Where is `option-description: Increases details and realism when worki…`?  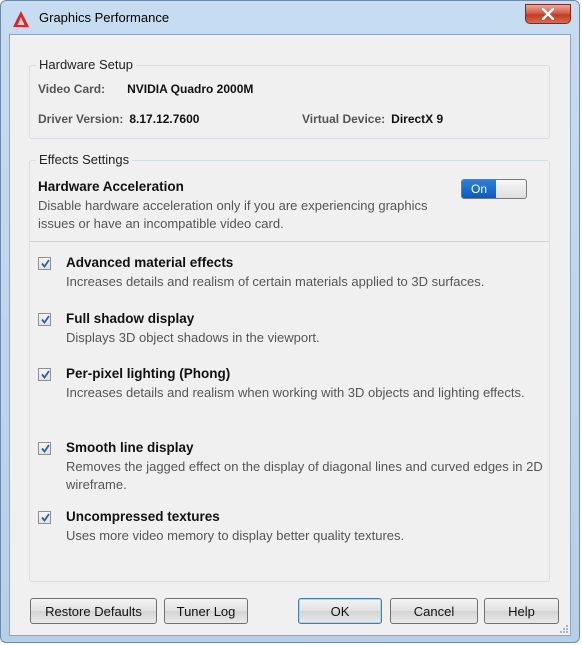 option-description: Increases details and realism when worki… is located at coordinates (295, 392).